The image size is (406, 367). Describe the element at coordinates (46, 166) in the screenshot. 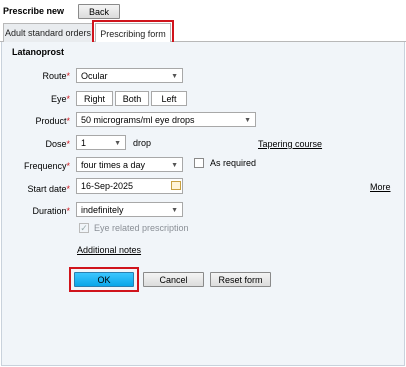

I see `frequency-label: Frequency*` at that location.